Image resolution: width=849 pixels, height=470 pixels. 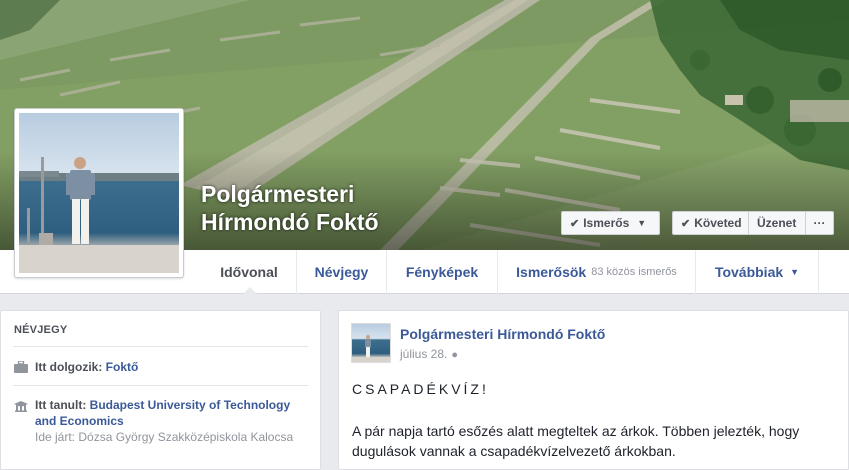 I want to click on friend-status-button: ✔ Ismerős ▼, so click(x=610, y=223).